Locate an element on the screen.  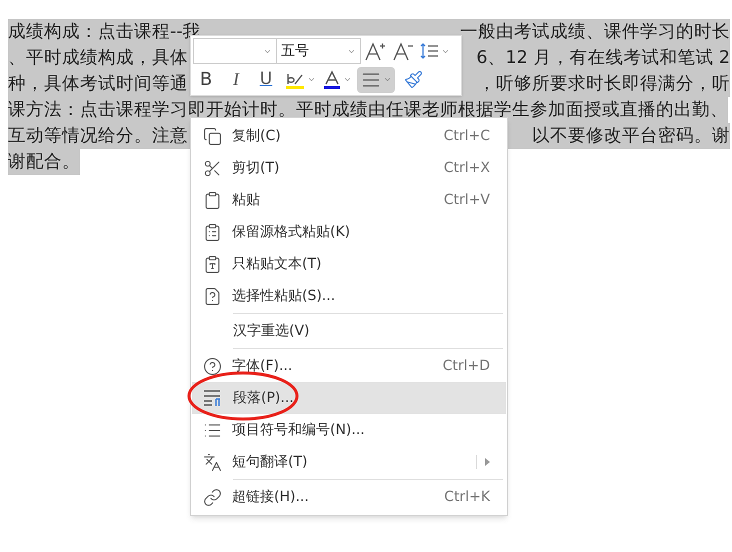
line-spacing-icon is located at coordinates (428, 51).